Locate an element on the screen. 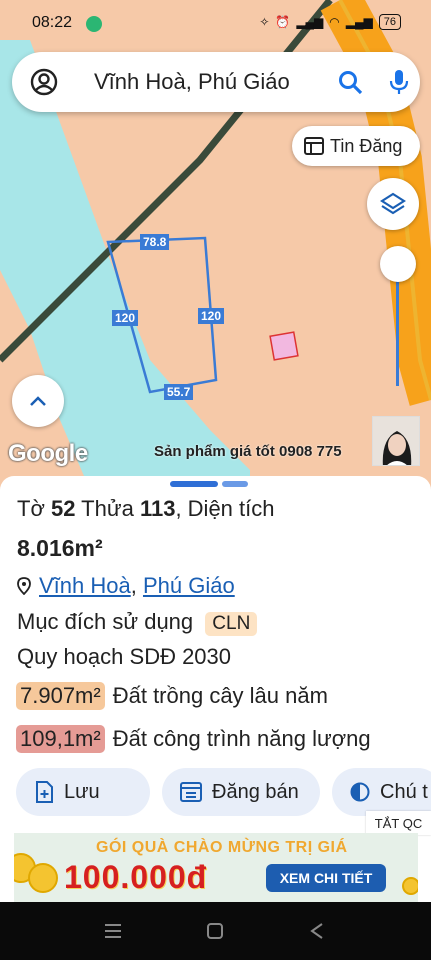  zone-row: 109,1m² Đất công trình năng lượng is located at coordinates (193, 739).